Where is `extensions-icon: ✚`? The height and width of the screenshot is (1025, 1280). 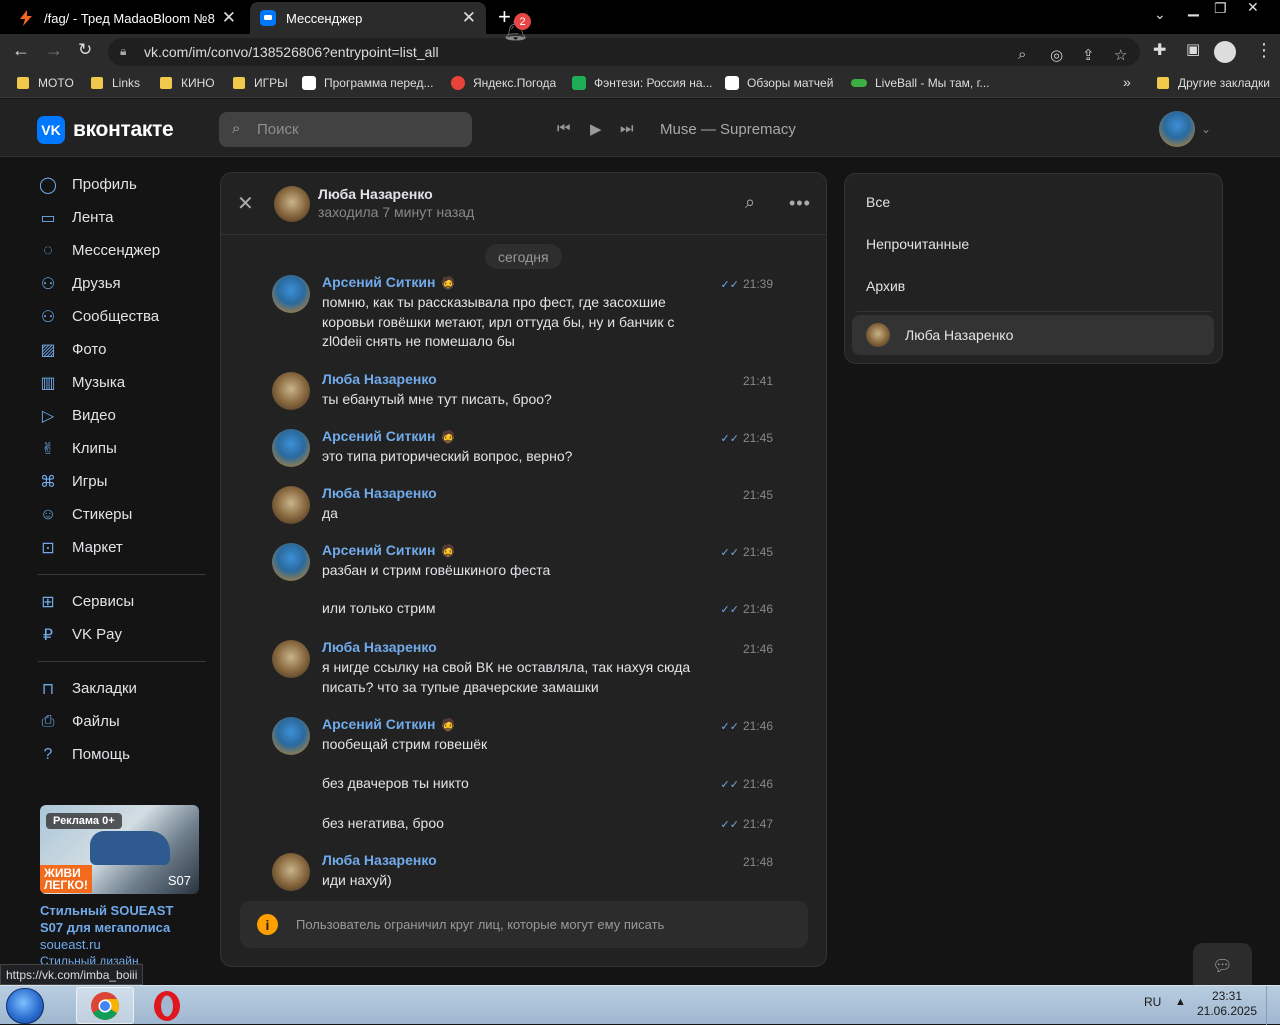
extensions-icon: ✚ is located at coordinates (1159, 50).